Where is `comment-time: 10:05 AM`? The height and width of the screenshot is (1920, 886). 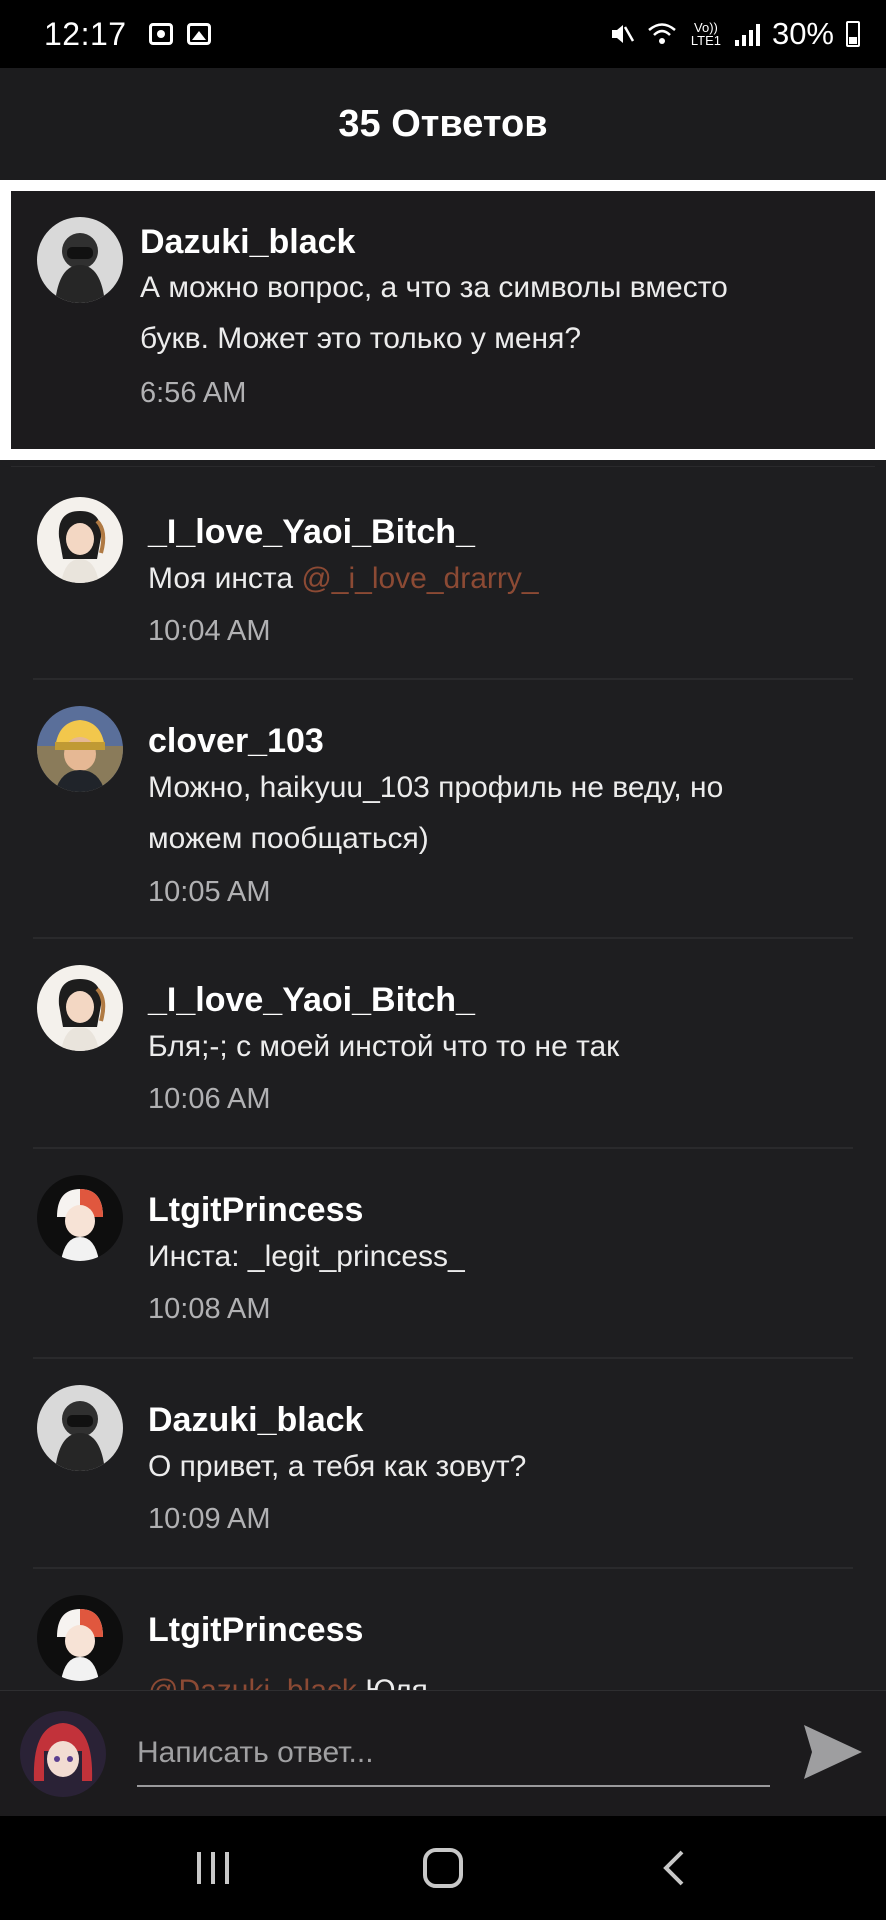 comment-time: 10:05 AM is located at coordinates (209, 892).